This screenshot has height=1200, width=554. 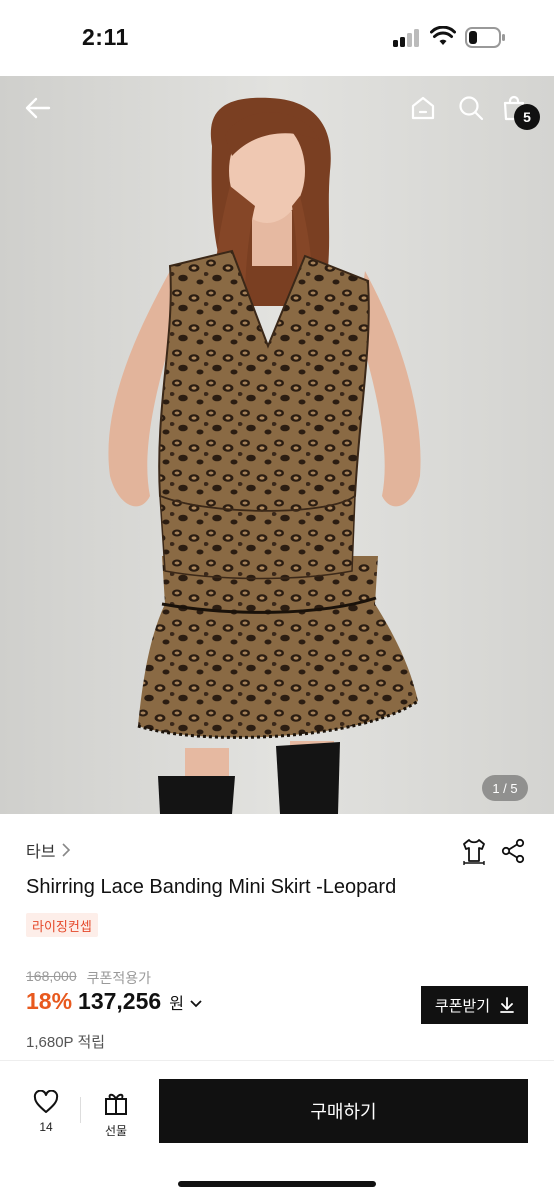 I want to click on price-row: 18% 137,256 원, so click(x=114, y=1001).